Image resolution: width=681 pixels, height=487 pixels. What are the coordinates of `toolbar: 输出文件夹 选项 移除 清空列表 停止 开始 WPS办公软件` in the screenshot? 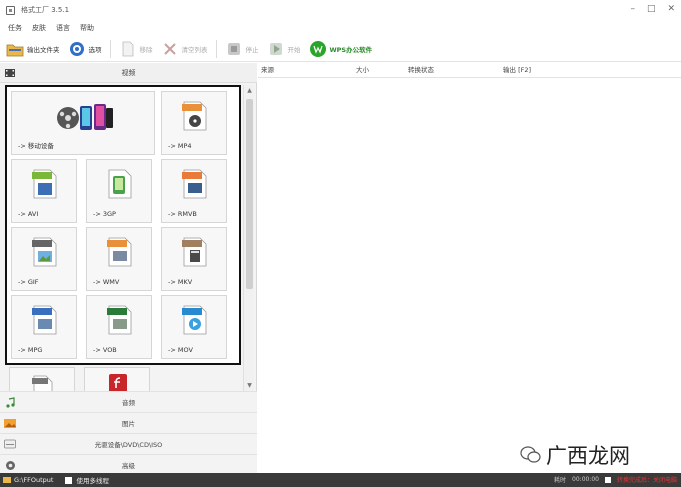 It's located at (340, 49).